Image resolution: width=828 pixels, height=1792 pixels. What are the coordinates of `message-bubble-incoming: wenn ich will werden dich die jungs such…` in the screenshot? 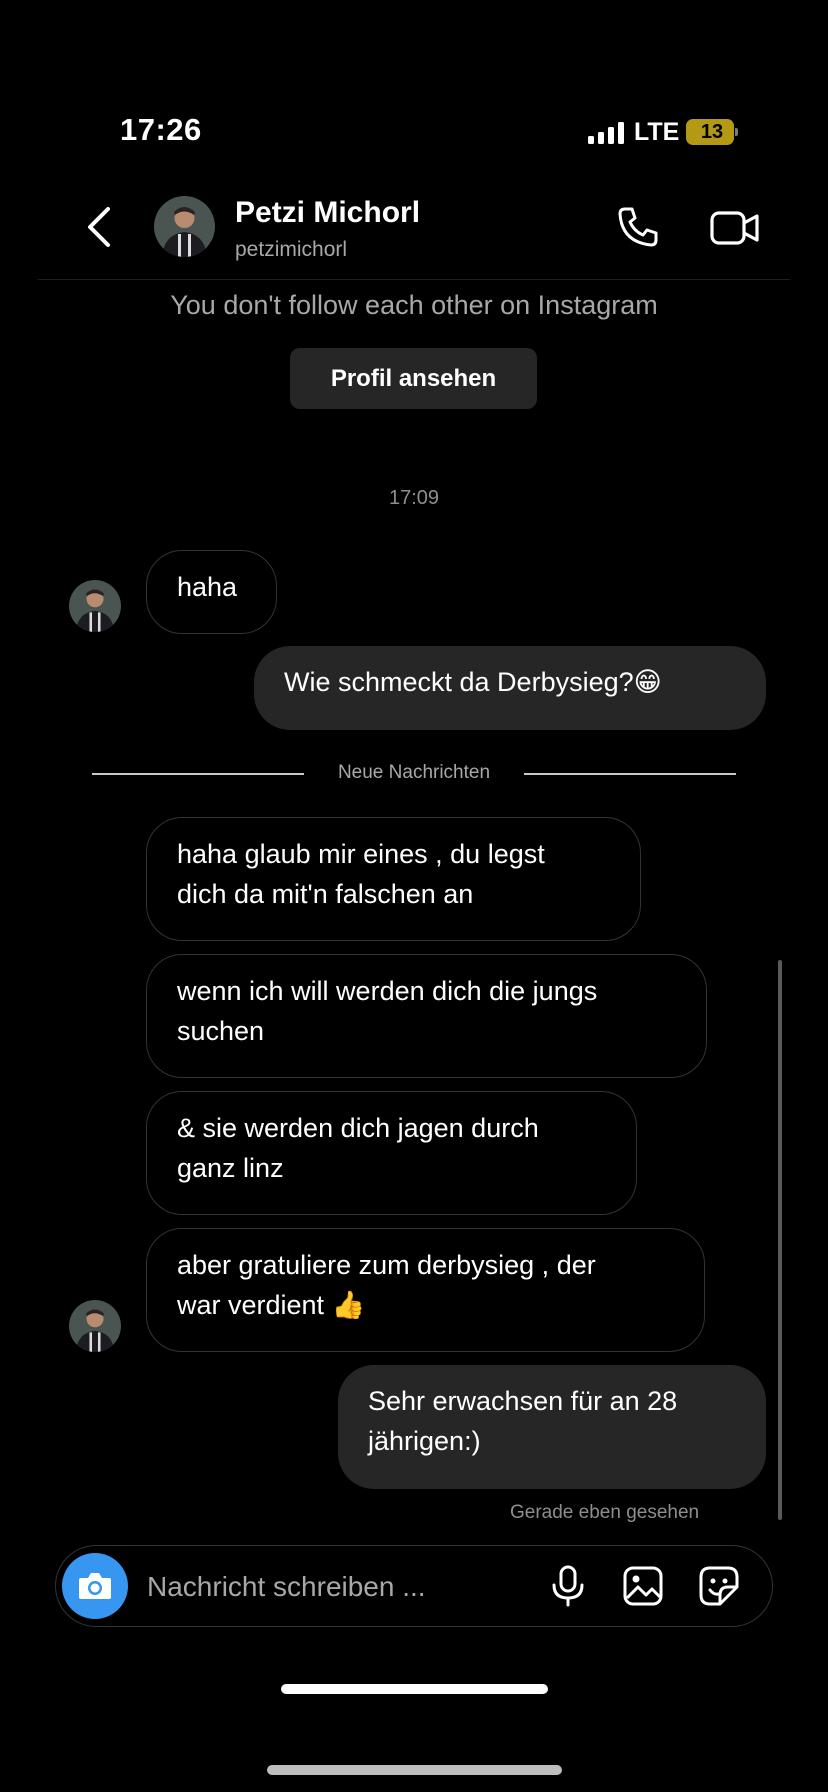 It's located at (426, 1016).